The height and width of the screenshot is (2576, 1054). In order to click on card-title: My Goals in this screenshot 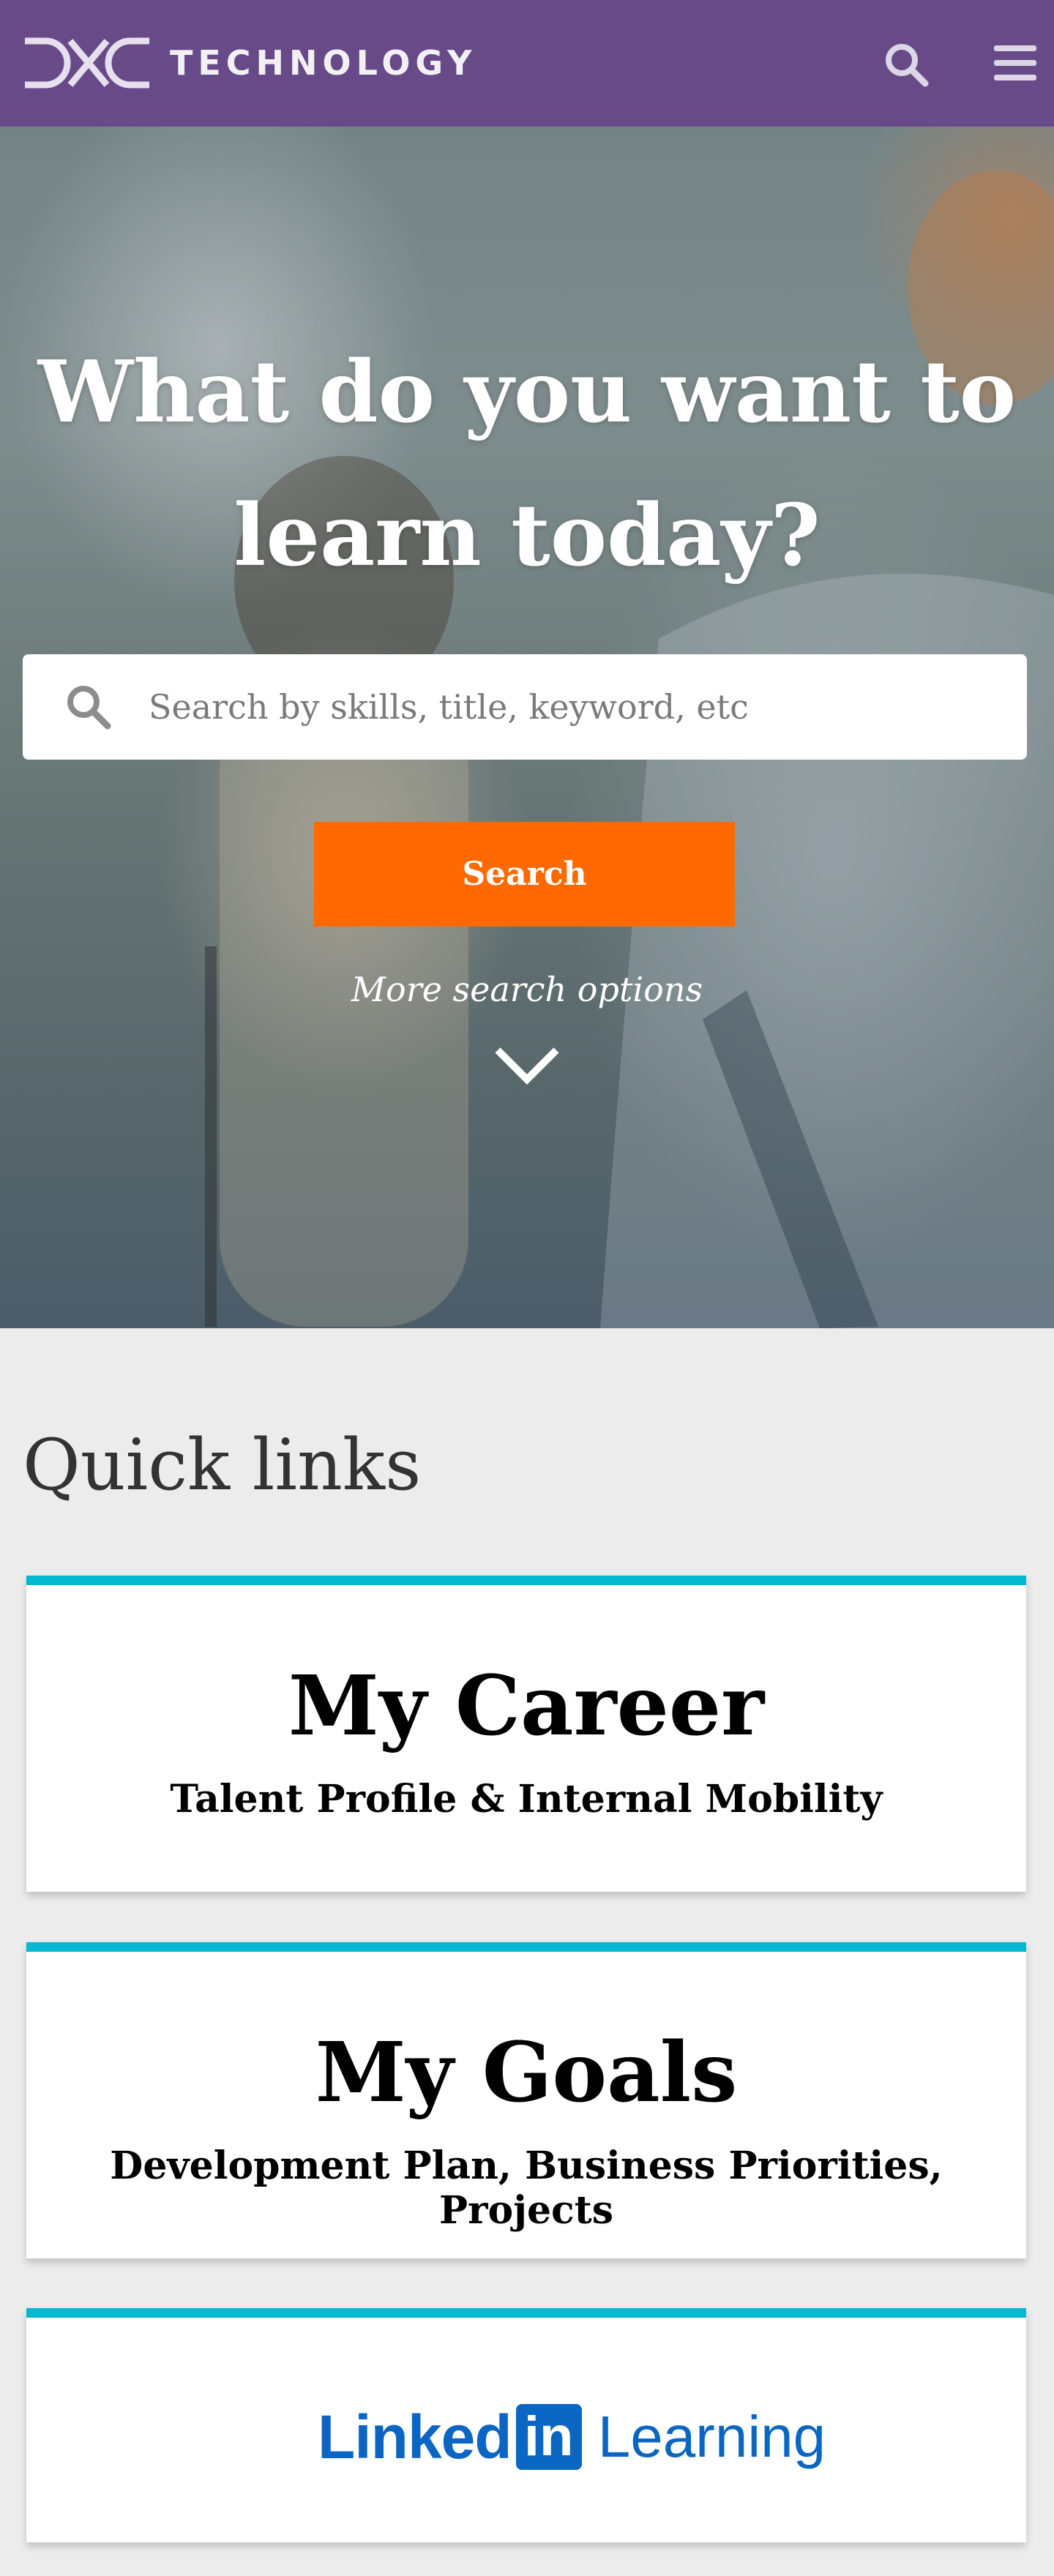, I will do `click(526, 2073)`.